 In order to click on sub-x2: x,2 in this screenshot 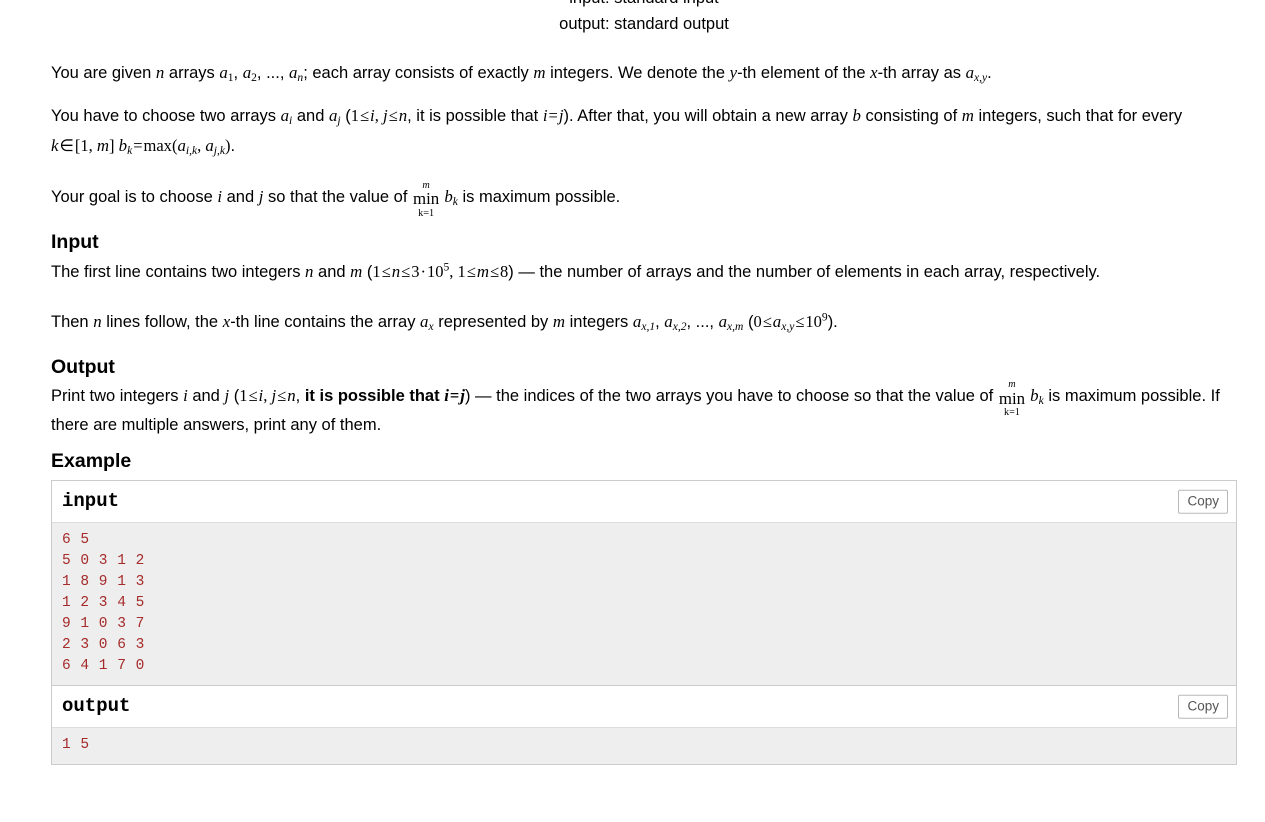, I will do `click(679, 326)`.